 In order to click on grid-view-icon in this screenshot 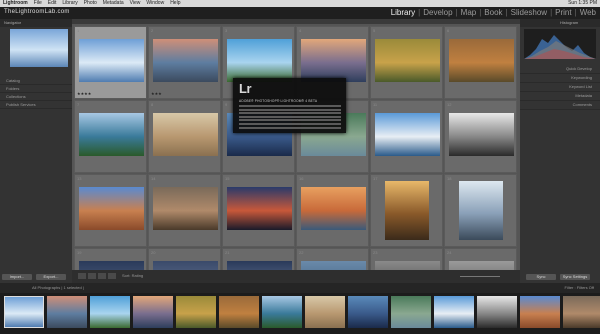, I will do `click(82, 276)`.